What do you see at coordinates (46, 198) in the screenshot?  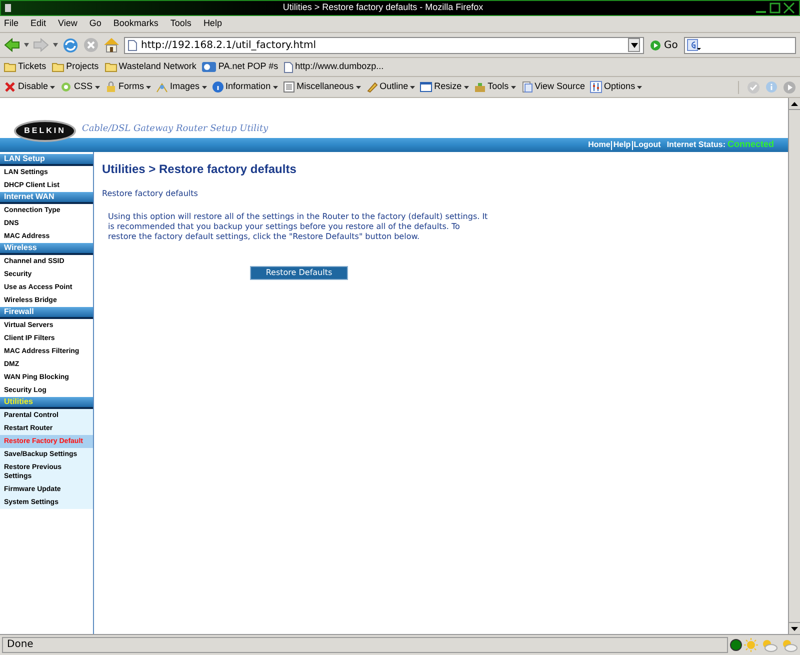 I see `sidebar-section-header: Internet WAN` at bounding box center [46, 198].